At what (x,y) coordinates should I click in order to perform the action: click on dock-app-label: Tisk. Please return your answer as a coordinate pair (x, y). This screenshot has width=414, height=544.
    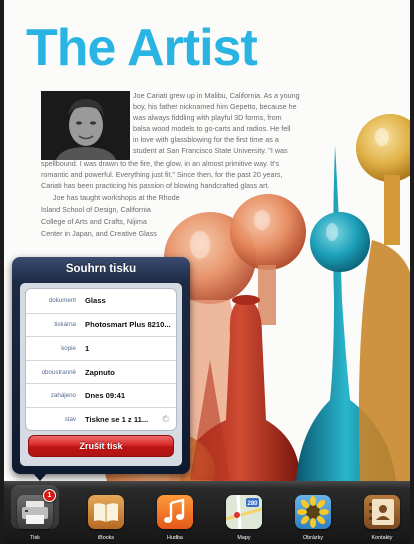
    Looking at the image, I should click on (35, 538).